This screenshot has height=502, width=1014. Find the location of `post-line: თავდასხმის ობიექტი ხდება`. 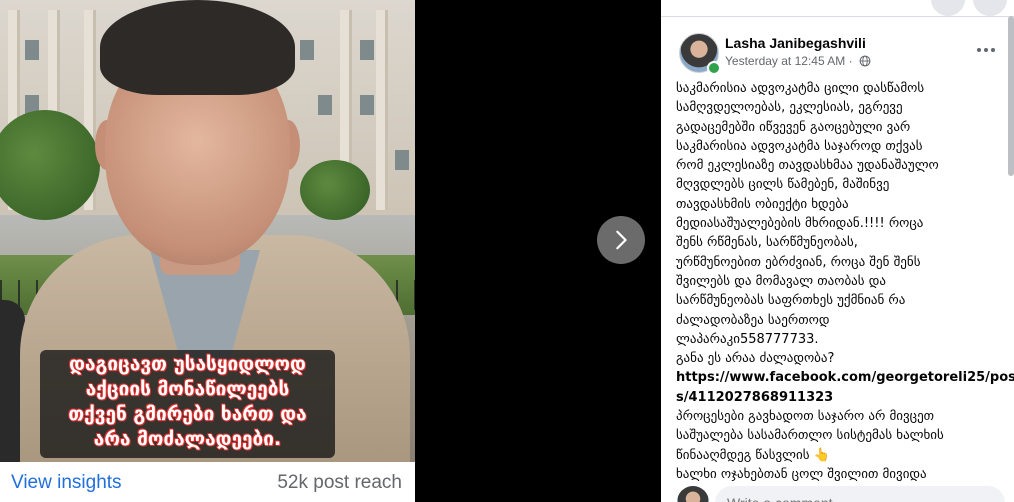

post-line: თავდასხმის ობიექტი ხდება is located at coordinates (762, 204).